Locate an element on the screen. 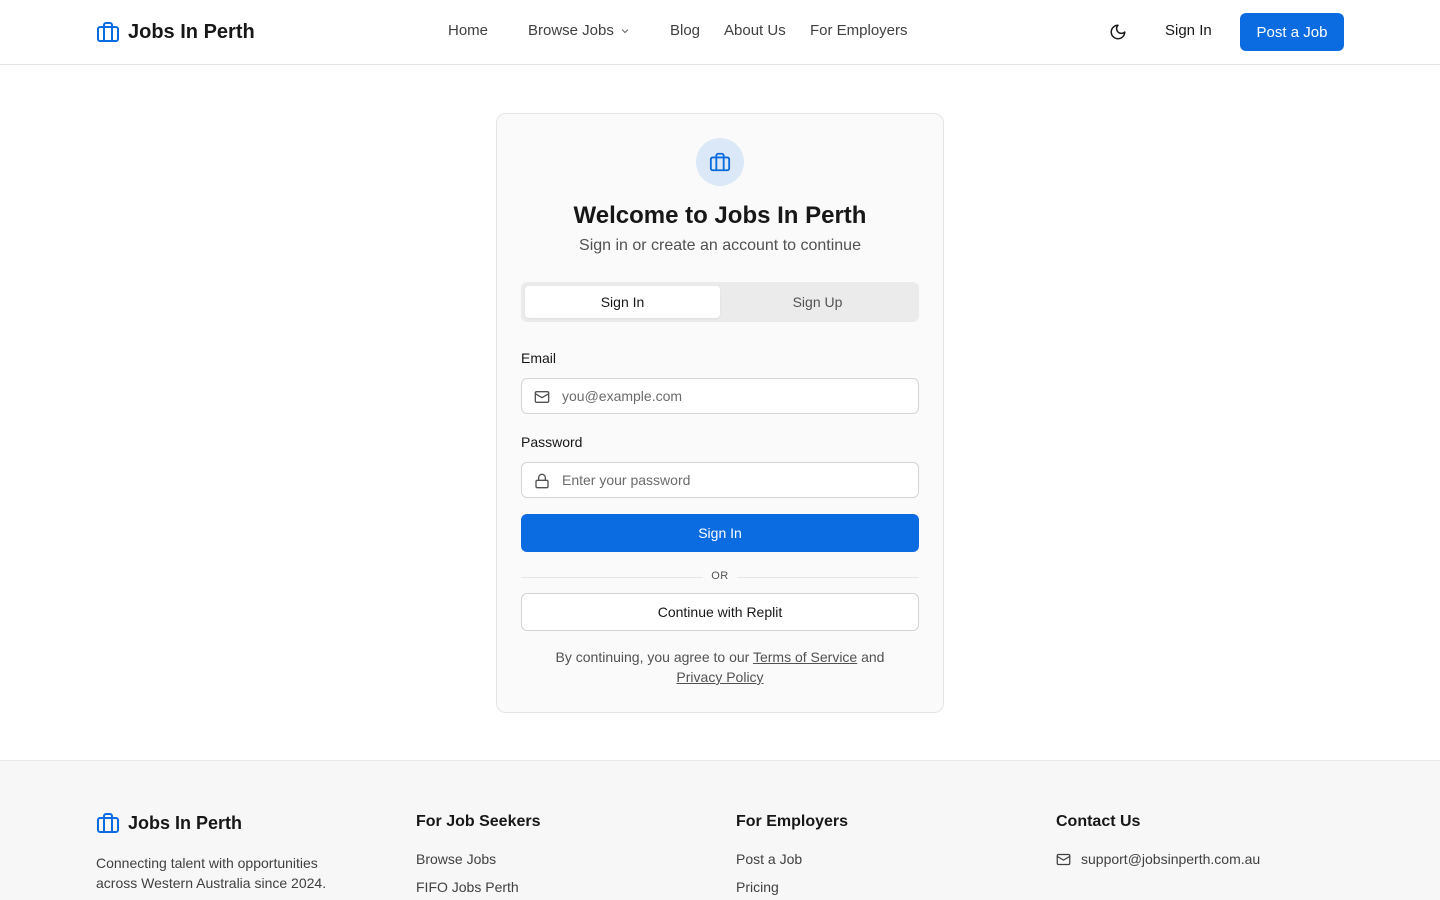 Image resolution: width=1440 pixels, height=900 pixels. email-field is located at coordinates (720, 396).